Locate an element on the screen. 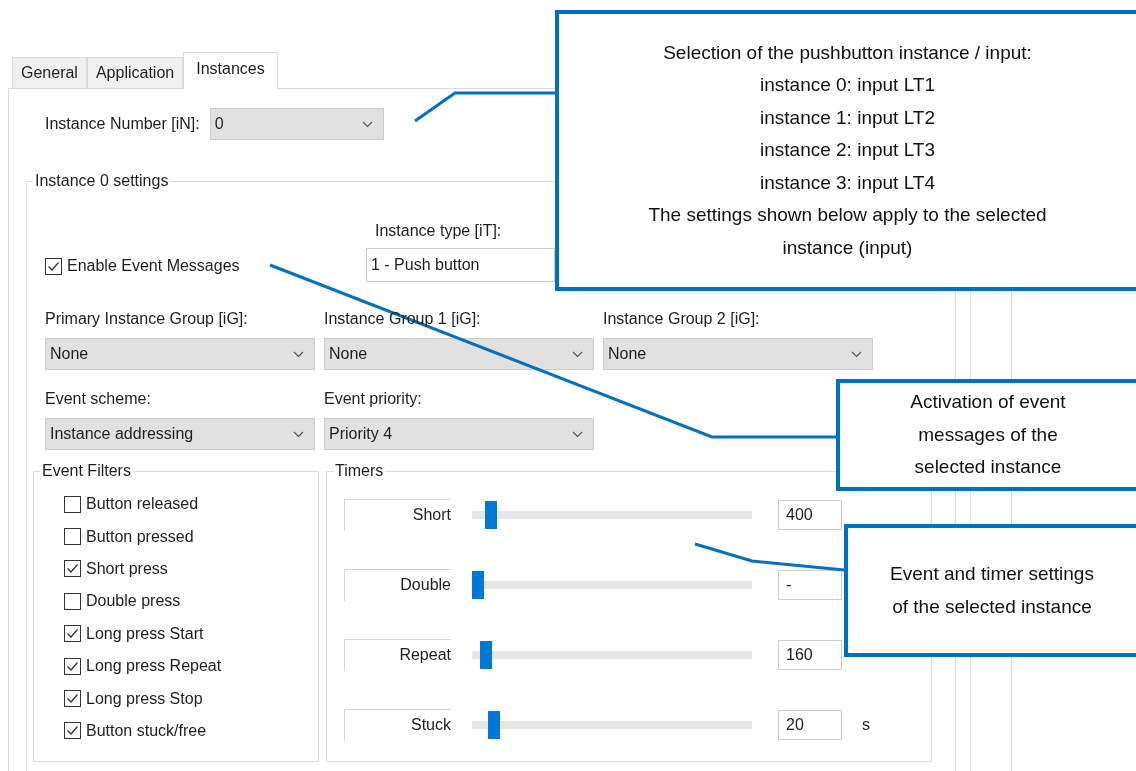  input-field: - is located at coordinates (810, 585).